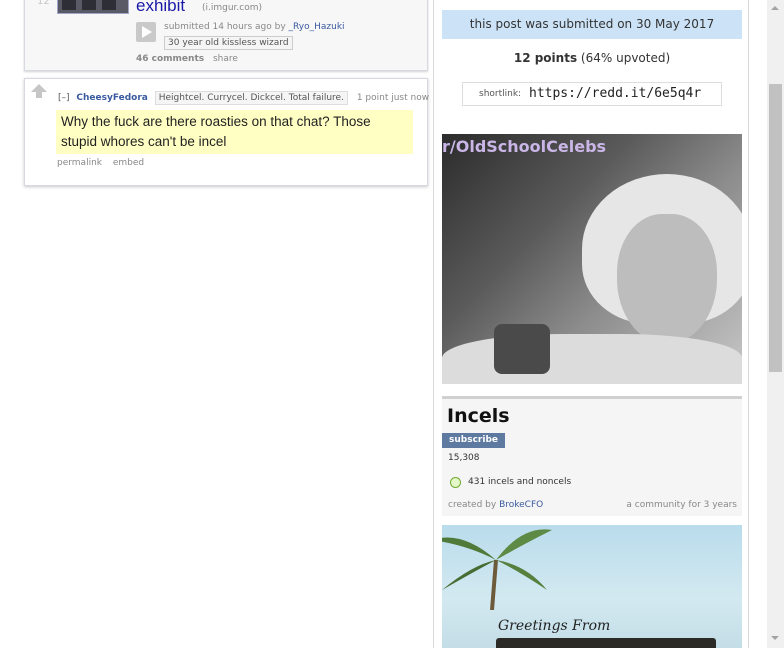 The height and width of the screenshot is (648, 784). Describe the element at coordinates (775, 638) in the screenshot. I see `scroll-down-arrow-icon` at that location.